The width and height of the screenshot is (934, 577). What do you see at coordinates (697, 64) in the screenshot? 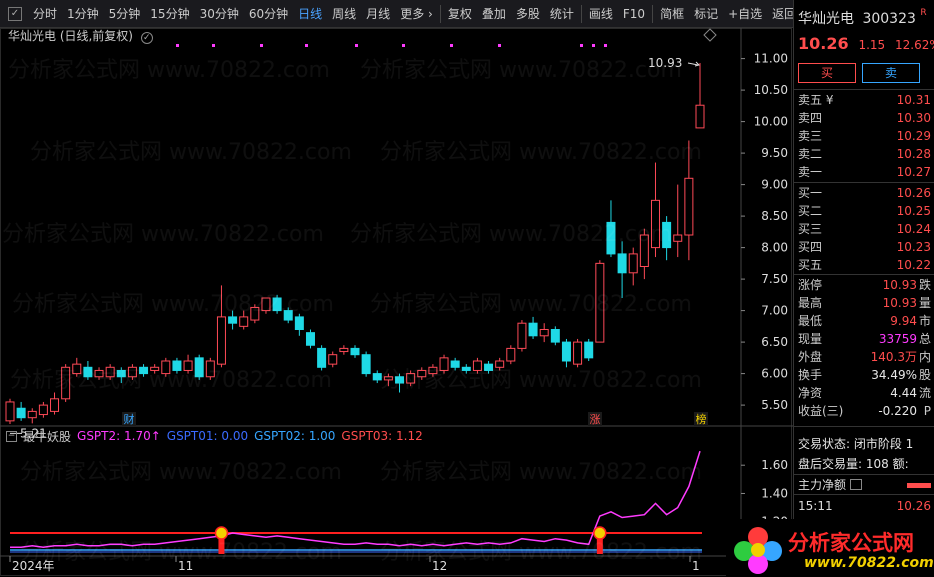
I see `max-arrow-head-icon` at bounding box center [697, 64].